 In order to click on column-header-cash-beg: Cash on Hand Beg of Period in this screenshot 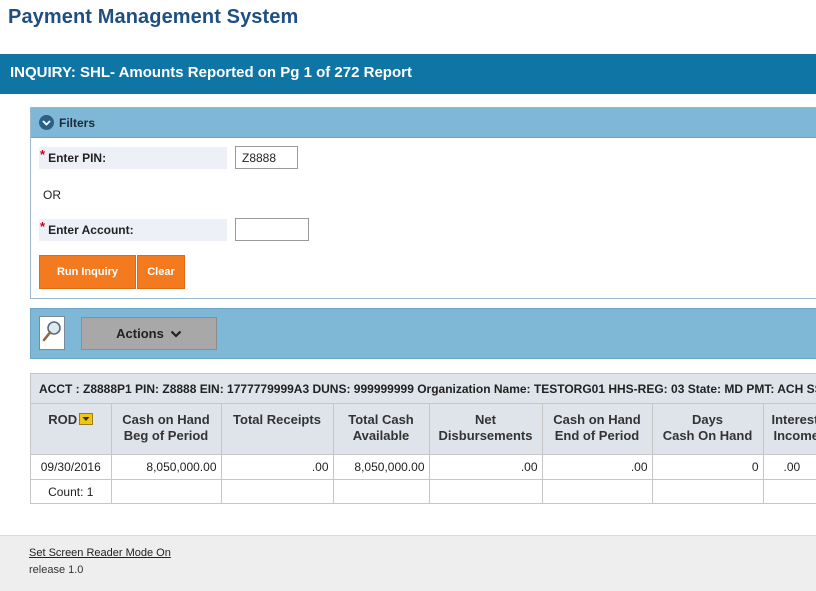, I will do `click(166, 429)`.